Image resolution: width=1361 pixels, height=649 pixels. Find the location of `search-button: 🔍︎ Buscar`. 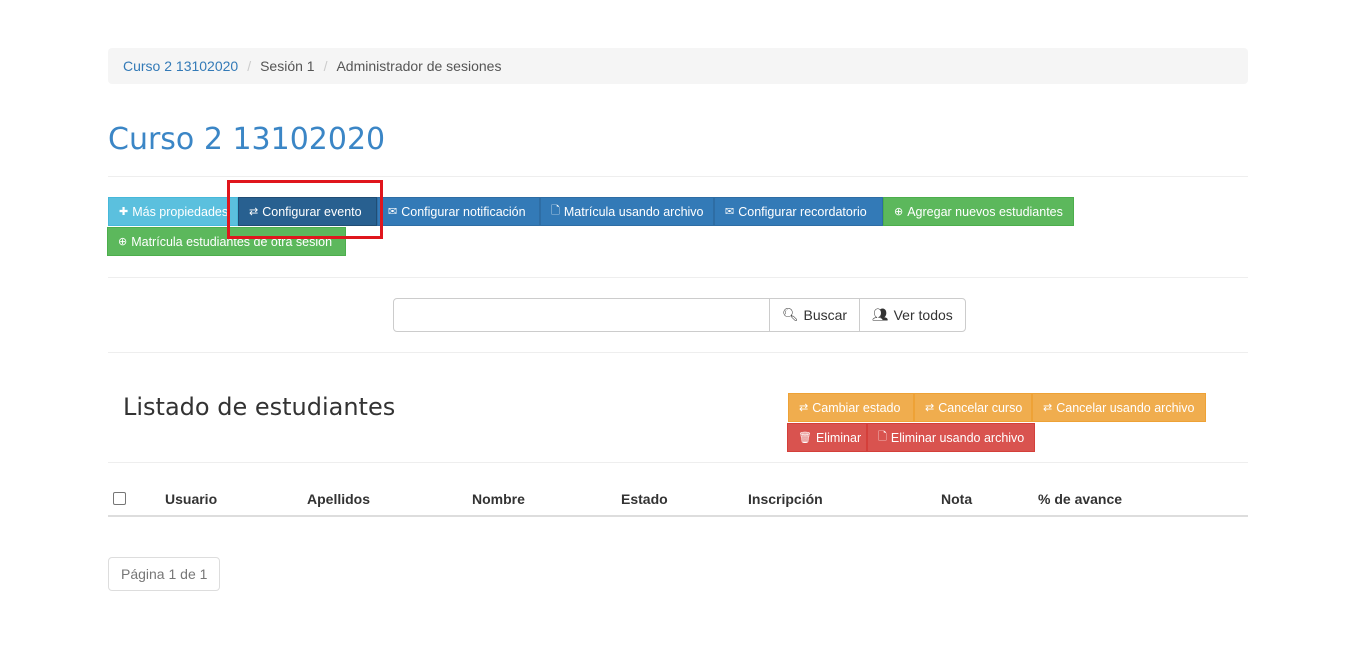

search-button: 🔍︎ Buscar is located at coordinates (815, 315).